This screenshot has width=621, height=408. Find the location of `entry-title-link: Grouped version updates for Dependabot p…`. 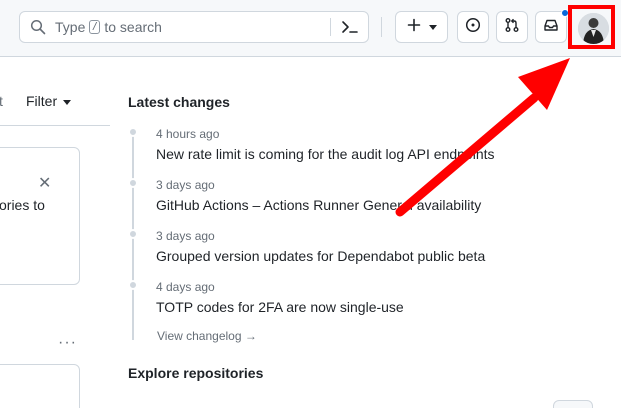

entry-title-link: Grouped version updates for Dependabot p… is located at coordinates (320, 256).